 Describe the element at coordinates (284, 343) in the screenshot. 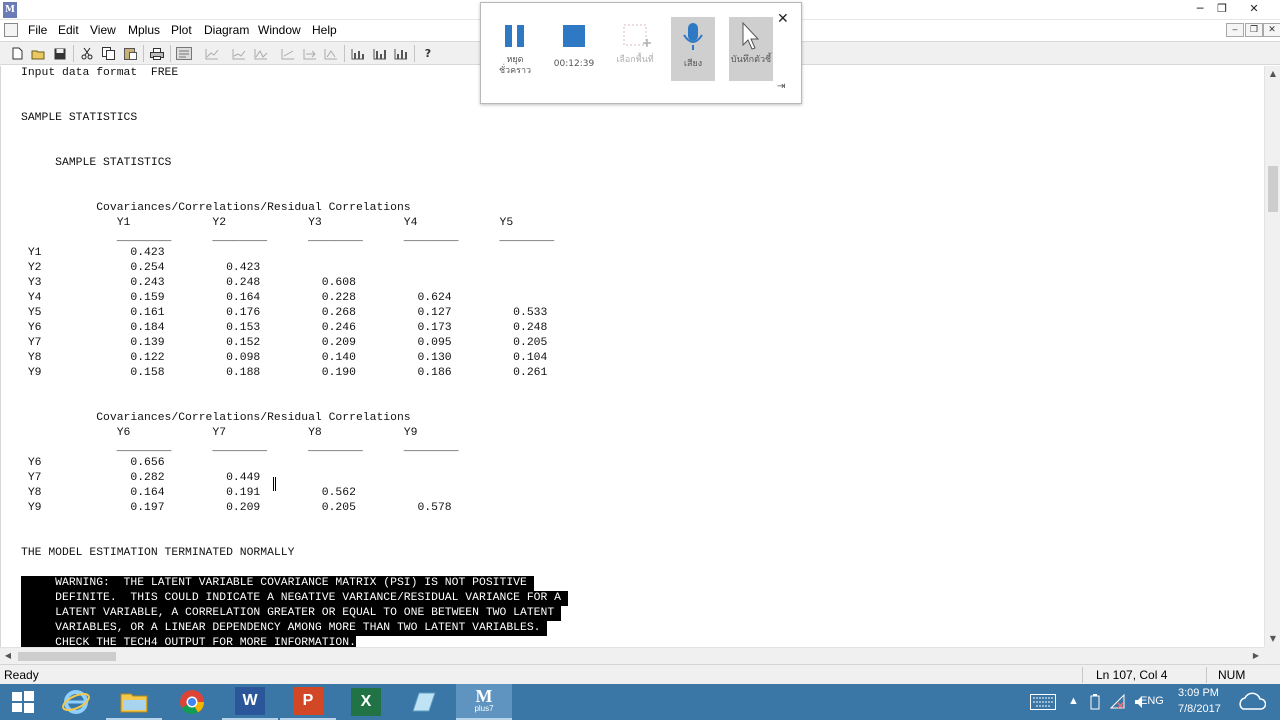

I see `output-line: Y7 0.139 0.152 0.209 0.095 0.205` at that location.